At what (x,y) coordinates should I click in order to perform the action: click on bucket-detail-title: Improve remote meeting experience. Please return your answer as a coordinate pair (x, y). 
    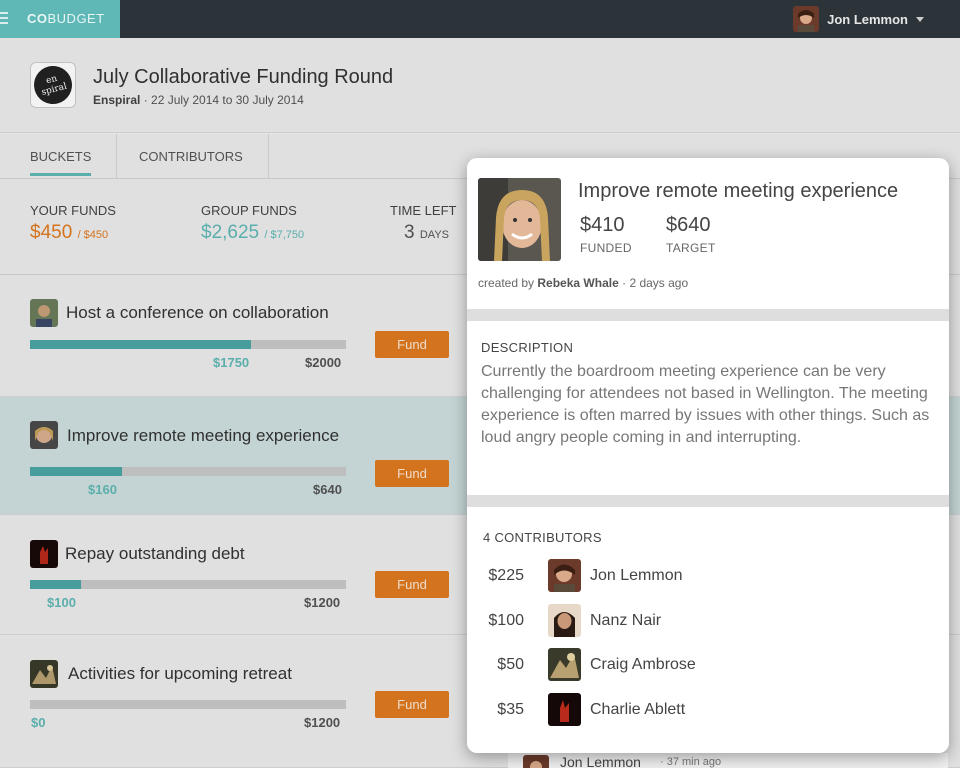
    Looking at the image, I should click on (738, 191).